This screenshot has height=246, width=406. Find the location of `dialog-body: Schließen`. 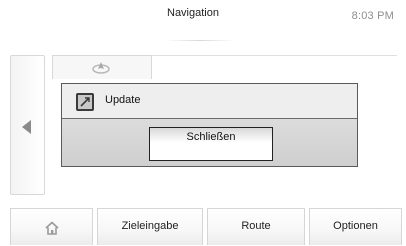

dialog-body: Schließen is located at coordinates (209, 142).